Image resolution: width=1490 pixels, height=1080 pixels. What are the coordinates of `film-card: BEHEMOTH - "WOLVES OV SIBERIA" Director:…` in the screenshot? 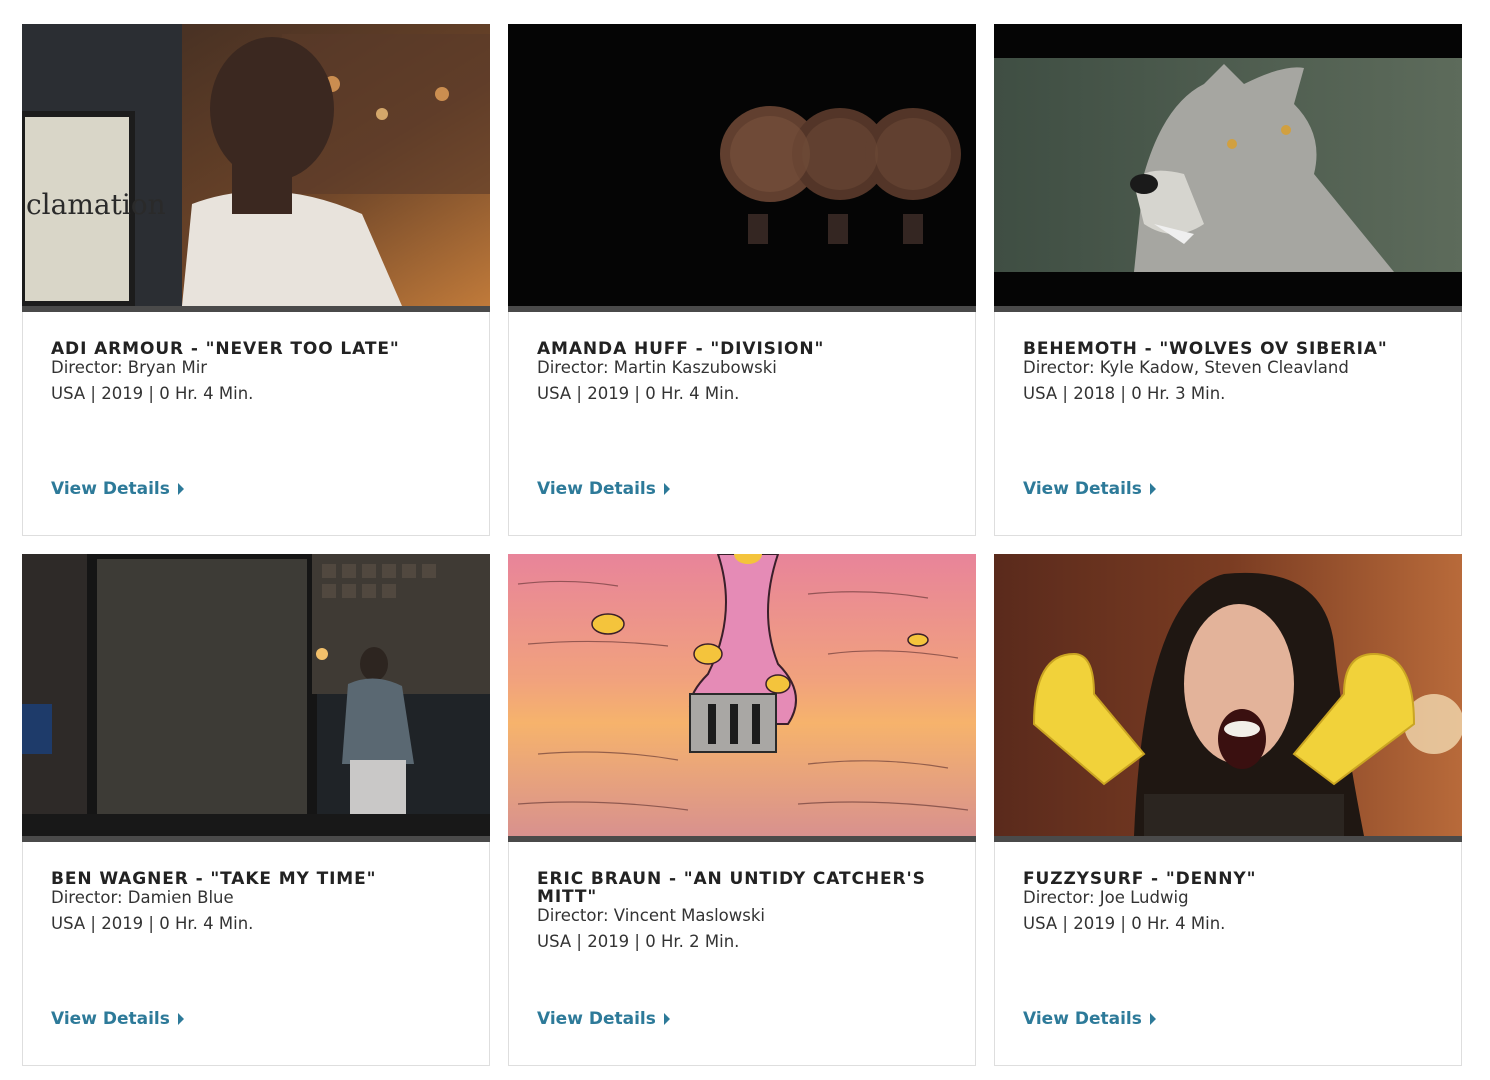 It's located at (1228, 280).